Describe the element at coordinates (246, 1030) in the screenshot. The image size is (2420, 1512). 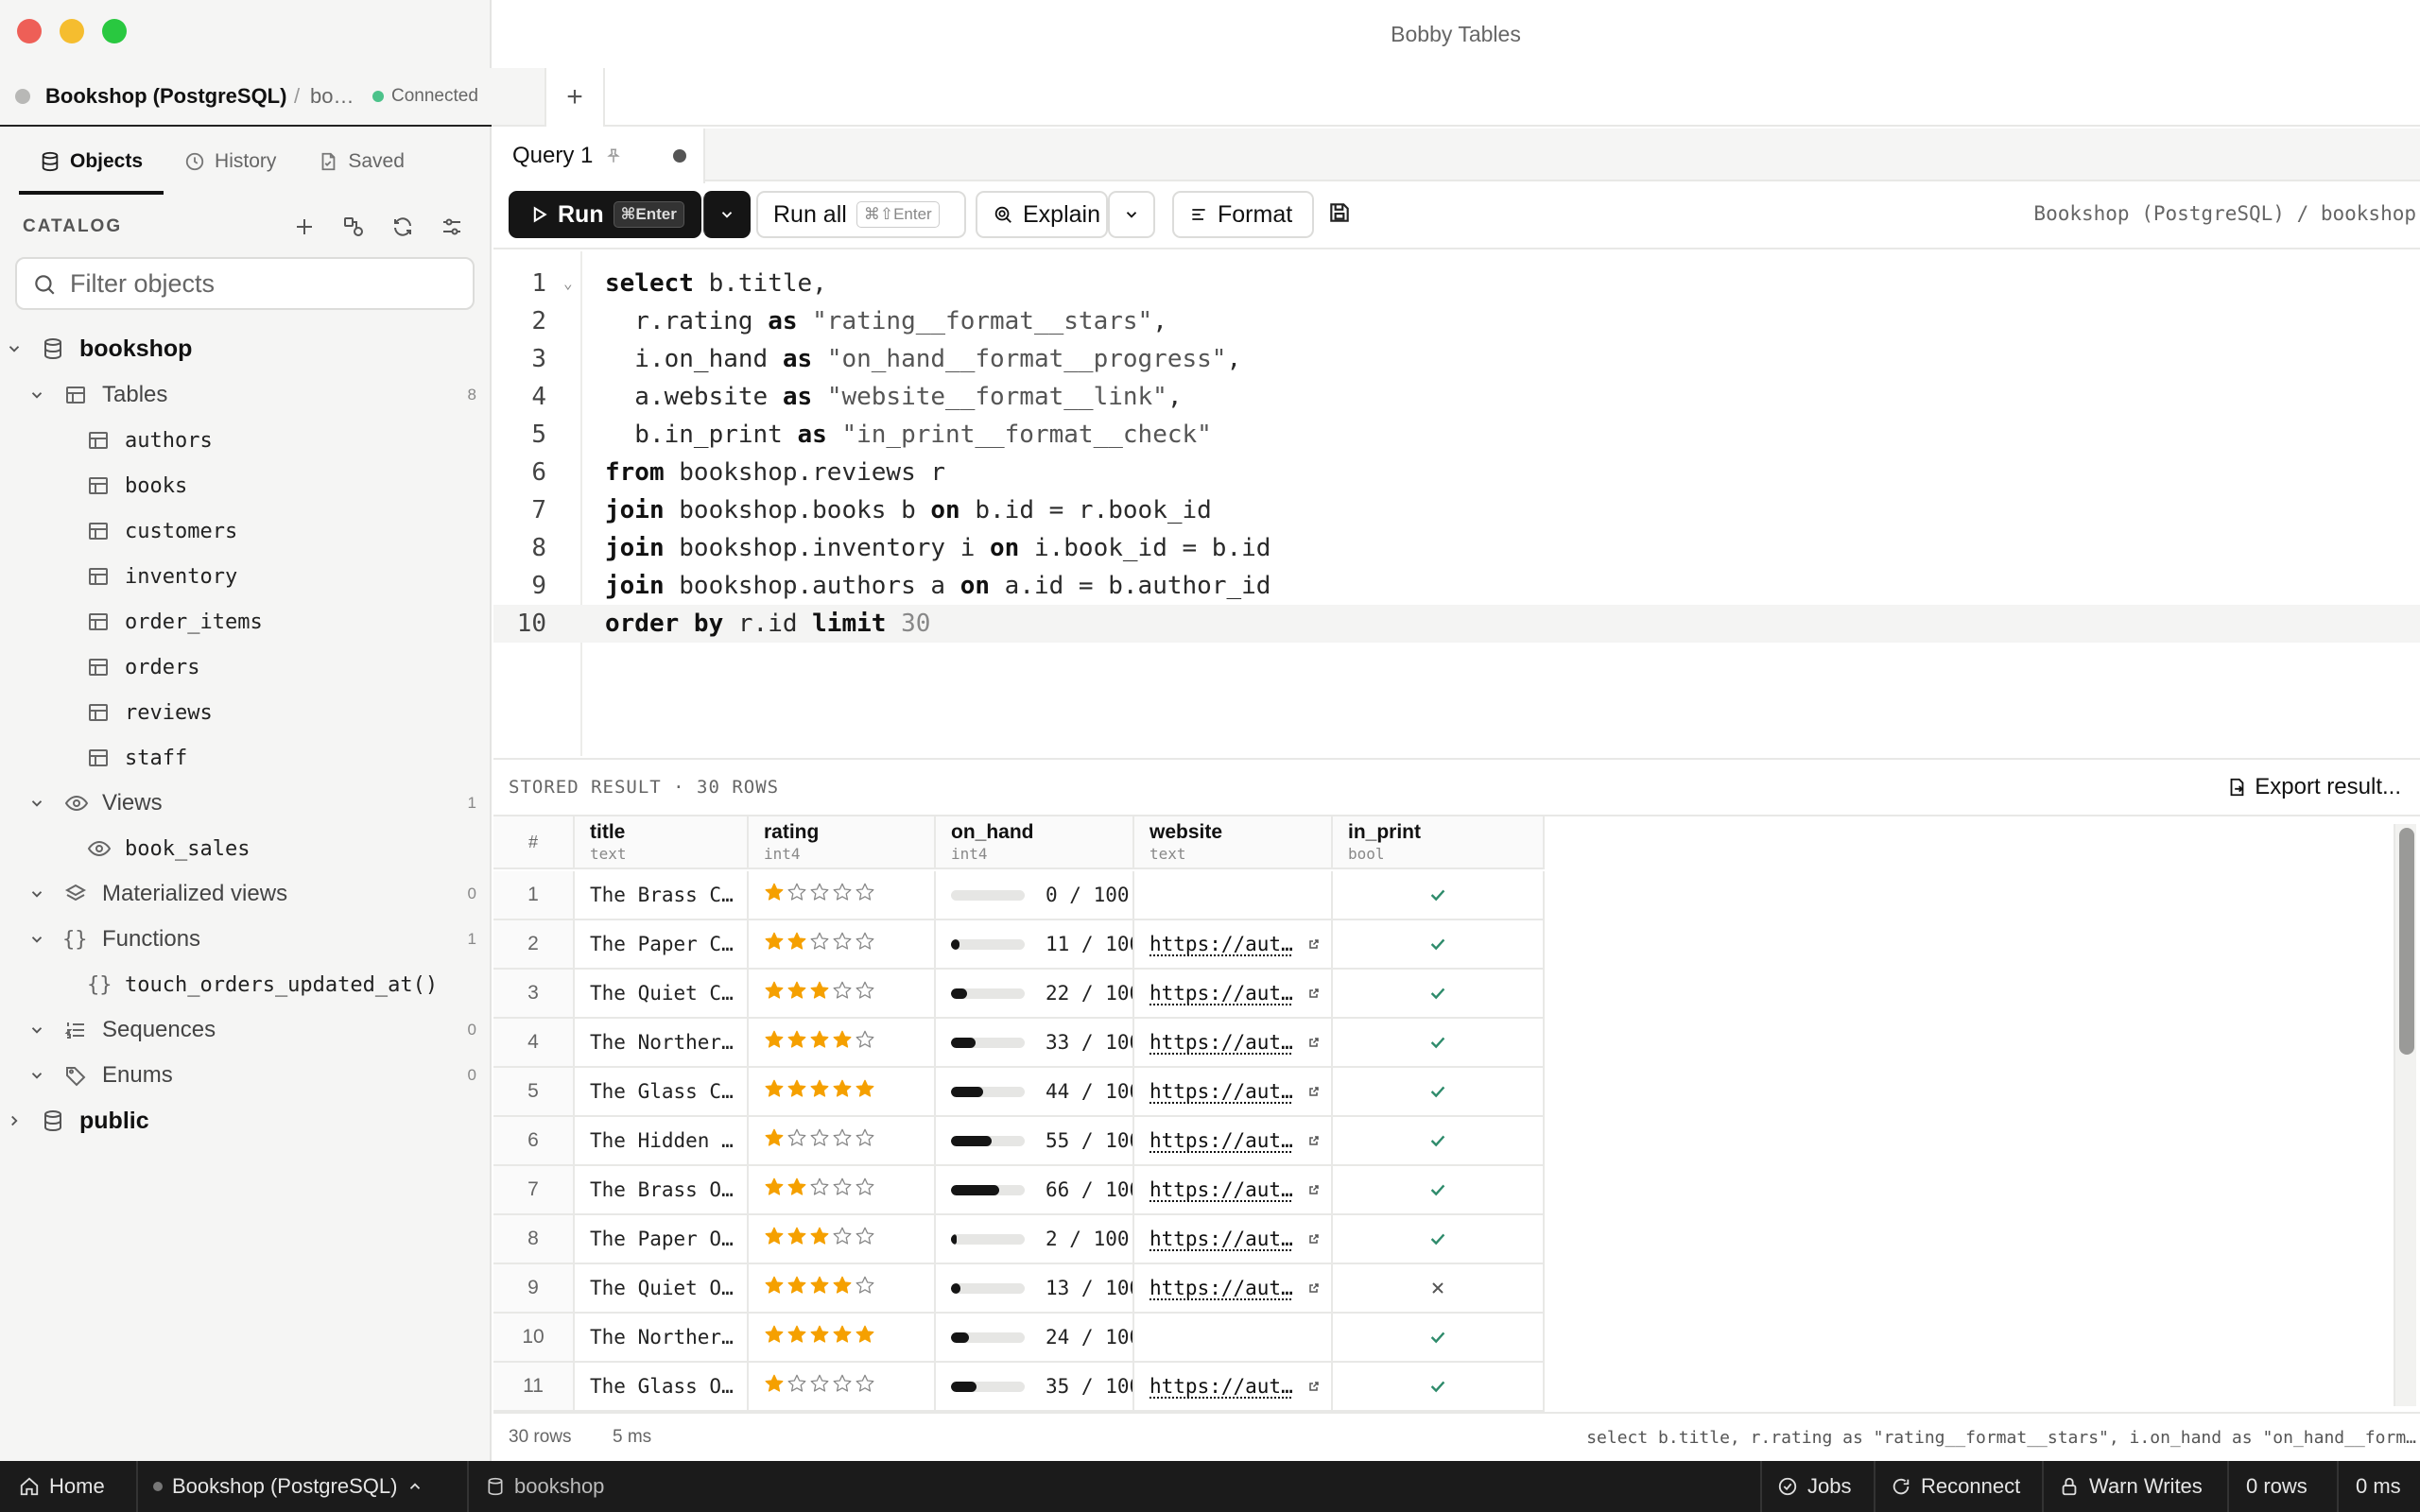
I see `tree-group-sequences: Sequences 0` at that location.